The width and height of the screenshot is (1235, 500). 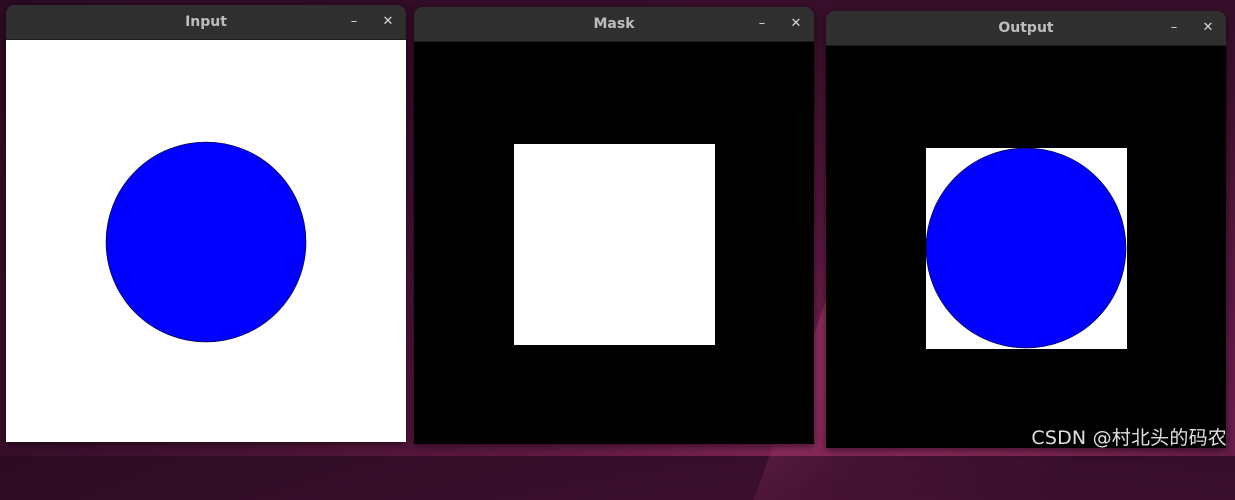 I want to click on mask-minimize-icon: –, so click(x=762, y=24).